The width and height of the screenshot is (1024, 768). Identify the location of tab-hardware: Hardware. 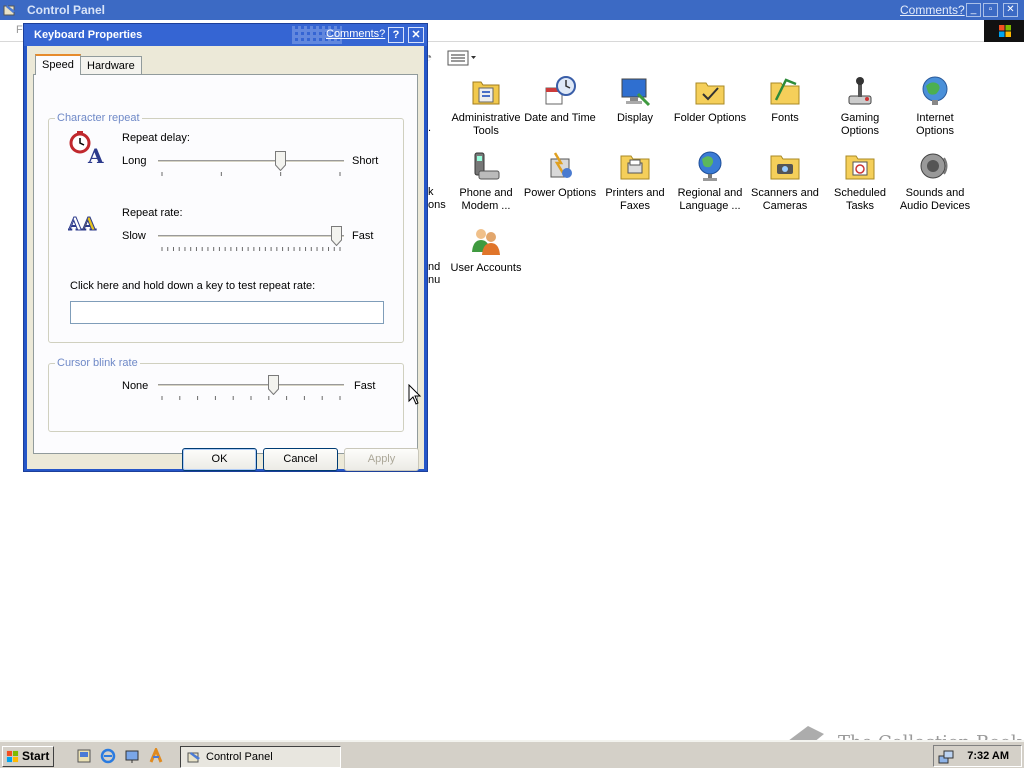
(111, 66).